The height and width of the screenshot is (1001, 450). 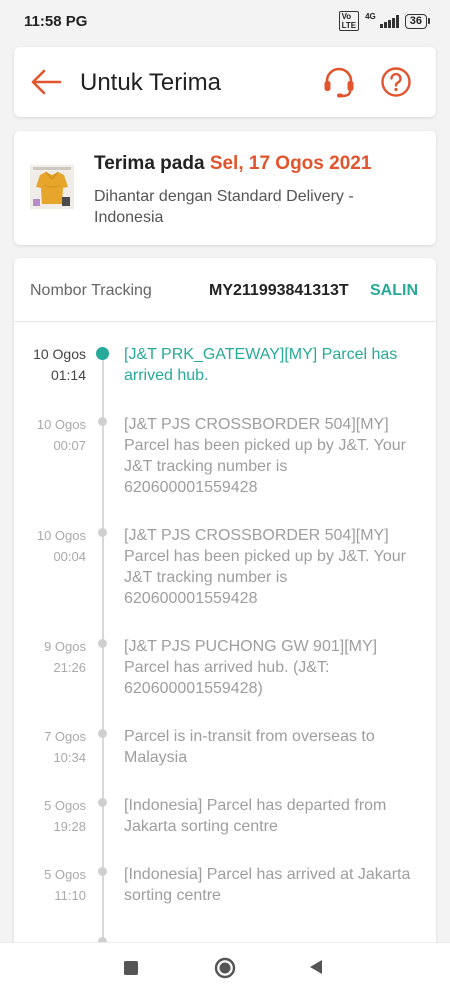 I want to click on tracking-header: Nombor Tracking MY211993841313T SALIN, so click(x=225, y=290).